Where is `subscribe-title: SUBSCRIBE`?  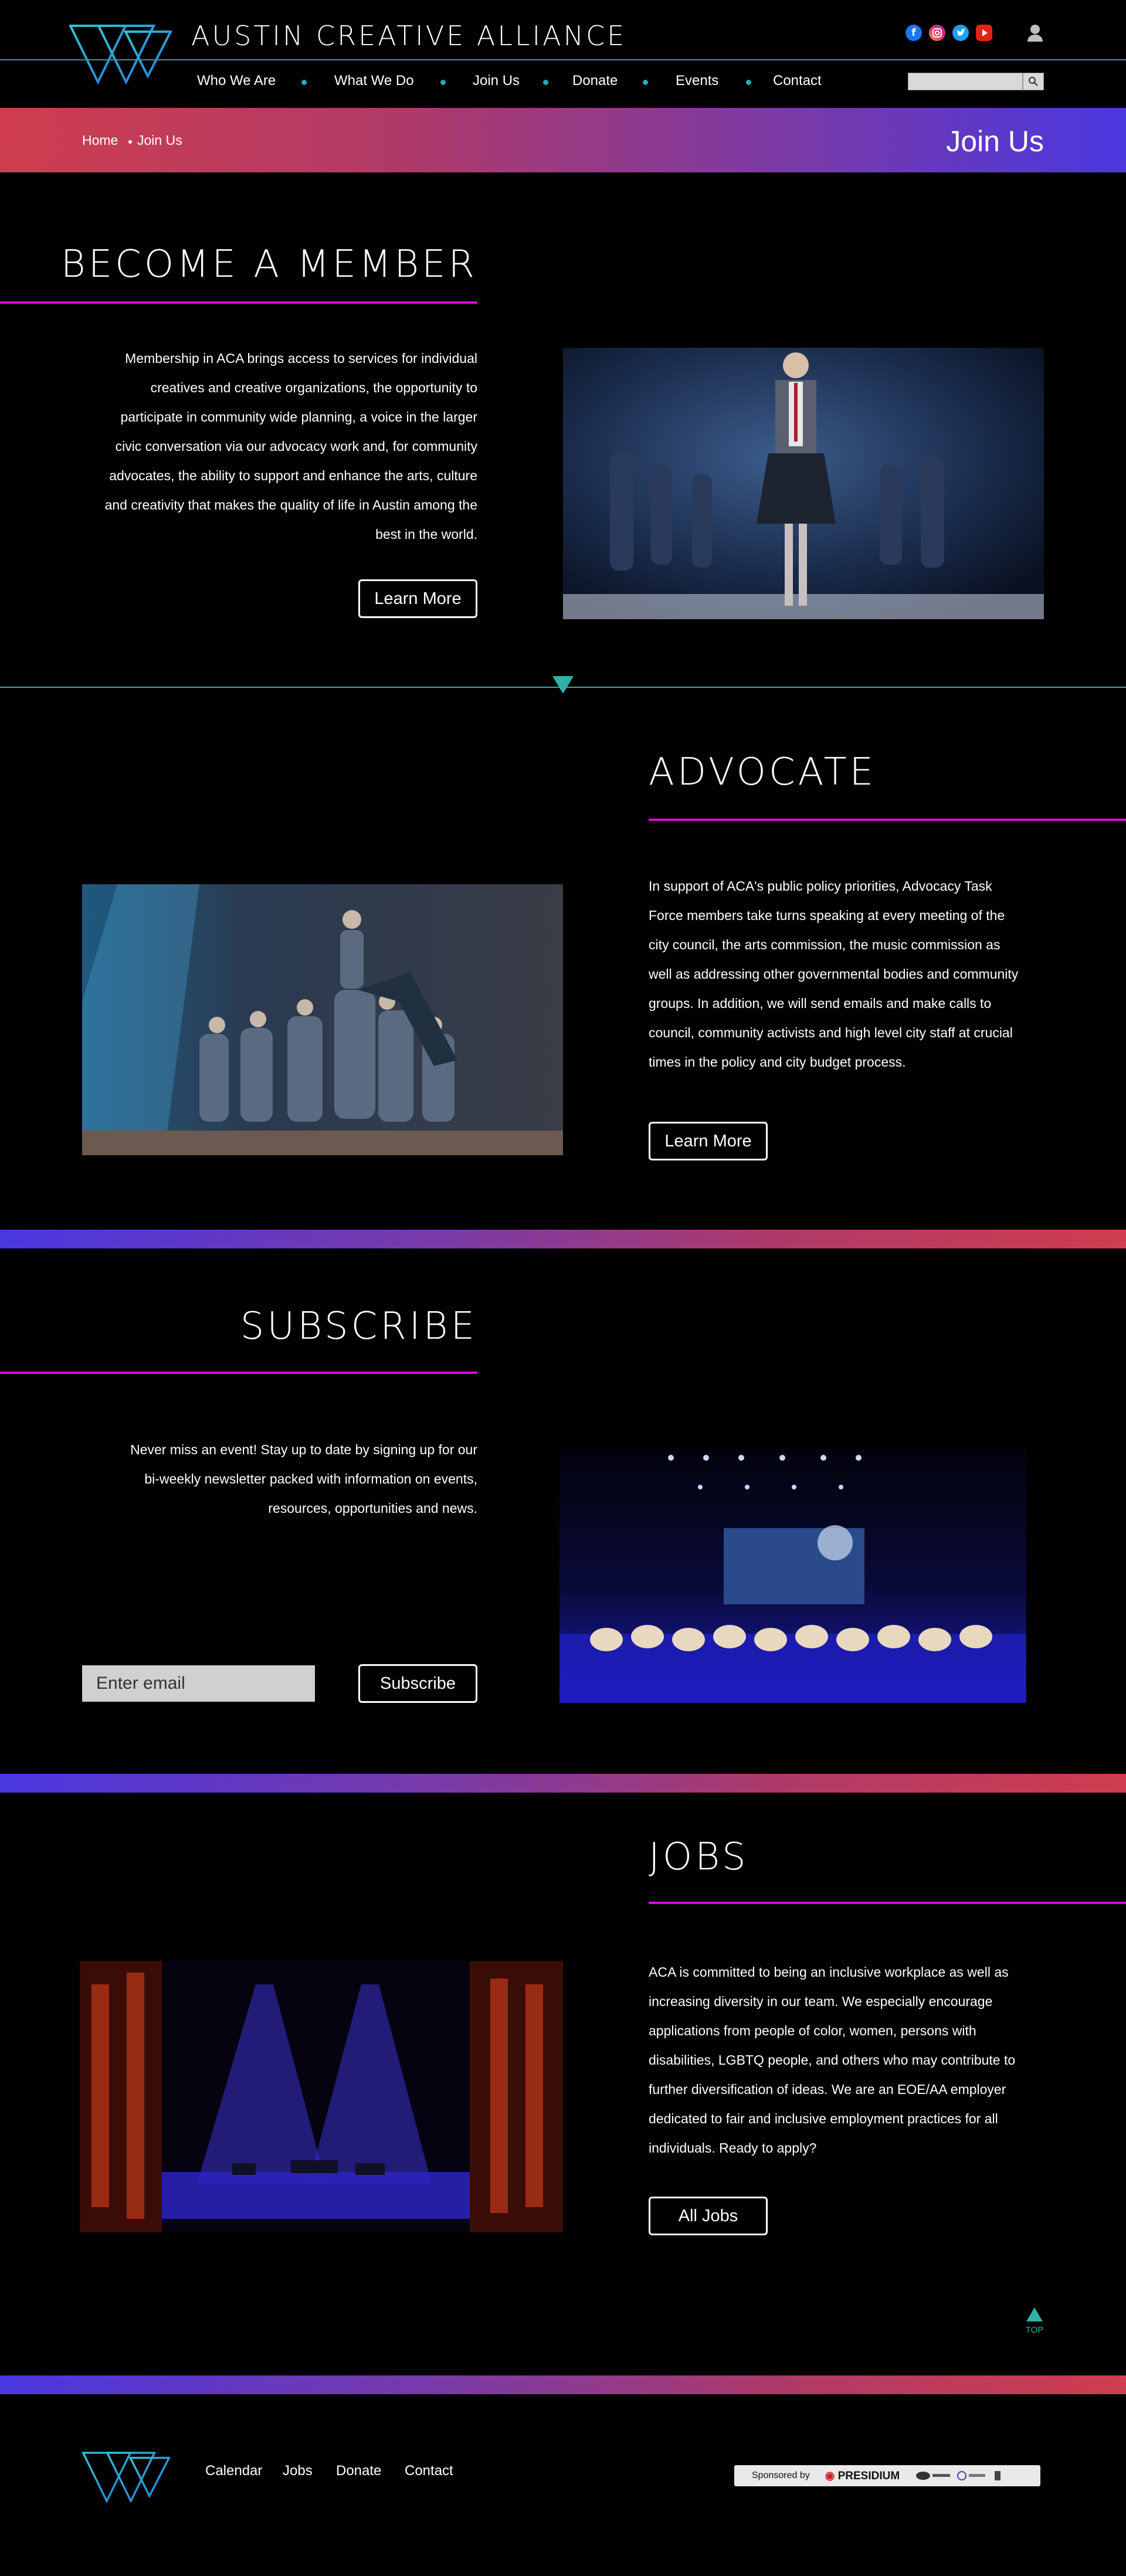
subscribe-title: SUBSCRIBE is located at coordinates (358, 1326).